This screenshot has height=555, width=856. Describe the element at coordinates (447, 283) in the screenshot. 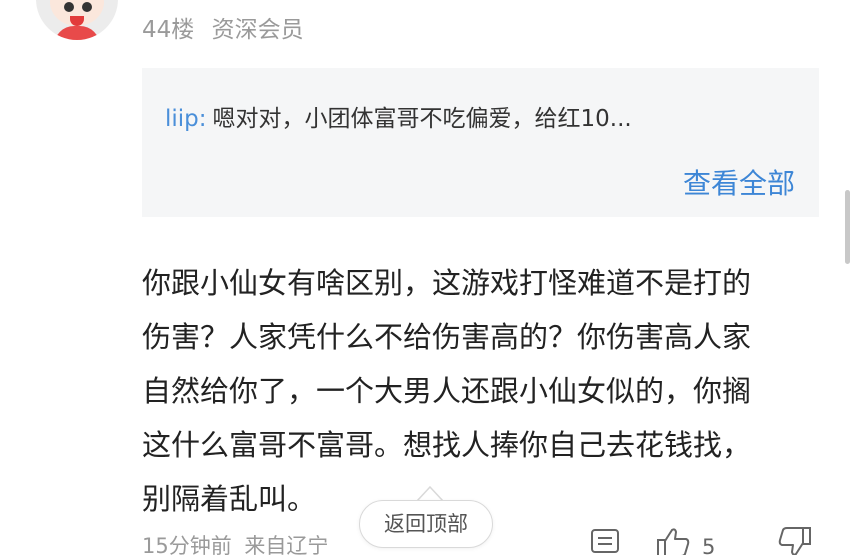

I see `comment-body-line: 你跟小仙女有啥区别，这游戏打怪难道不是打的` at that location.